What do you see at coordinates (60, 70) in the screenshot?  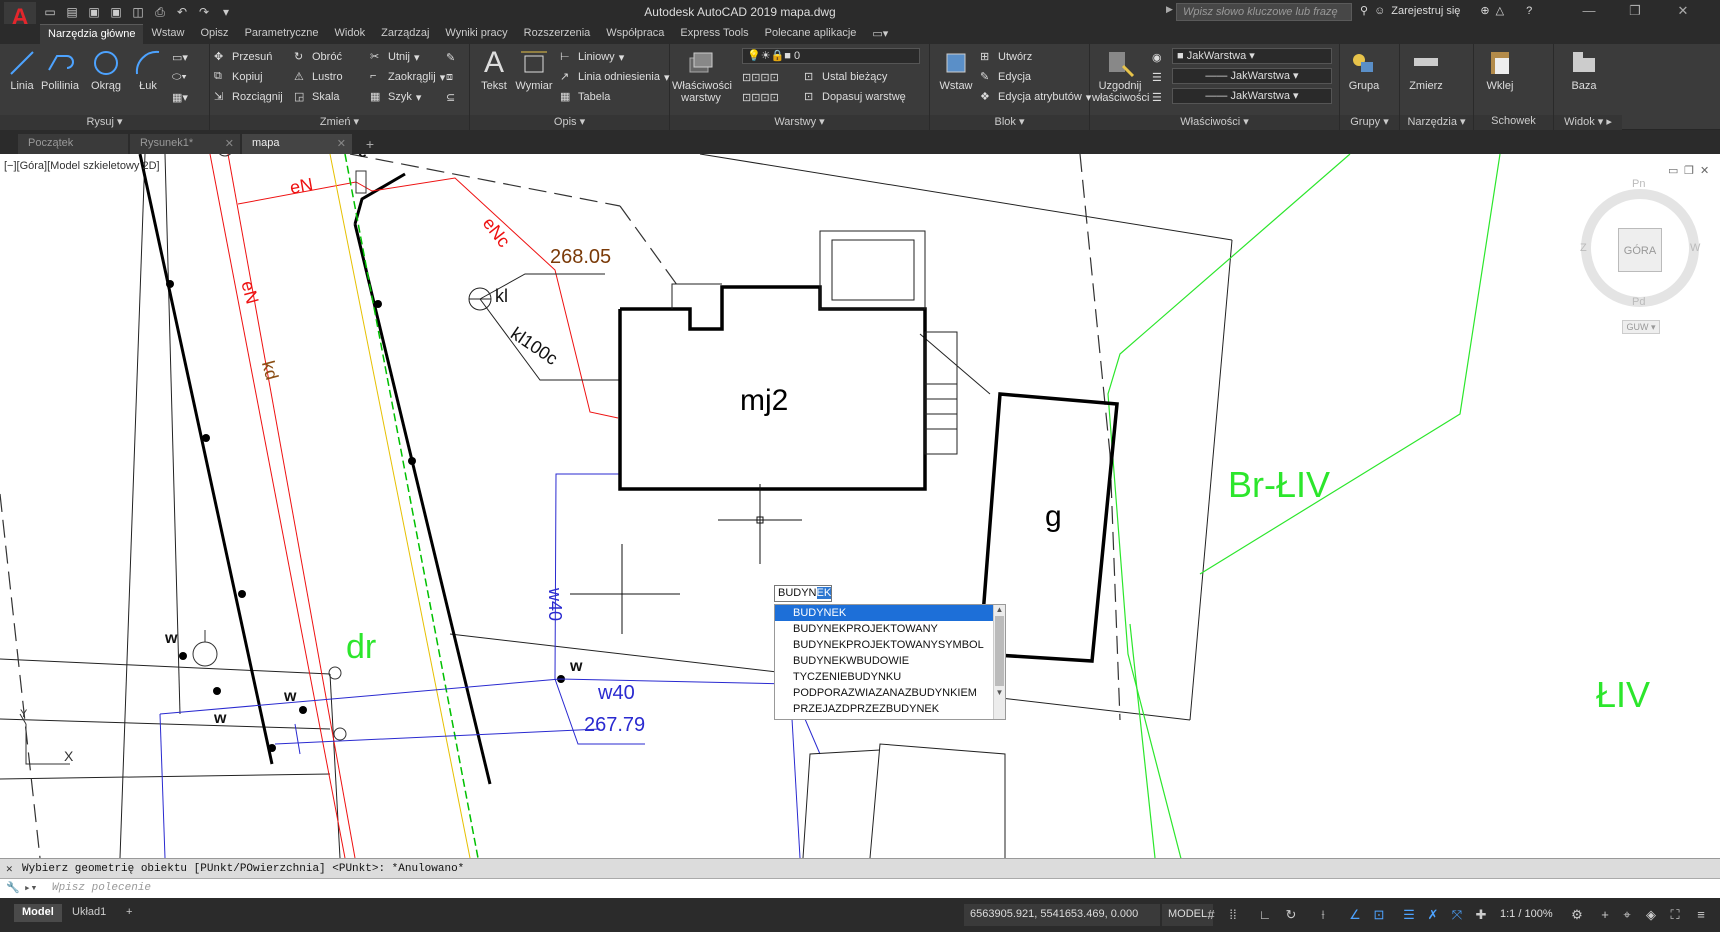 I see `polyline-tool: Polilinia` at bounding box center [60, 70].